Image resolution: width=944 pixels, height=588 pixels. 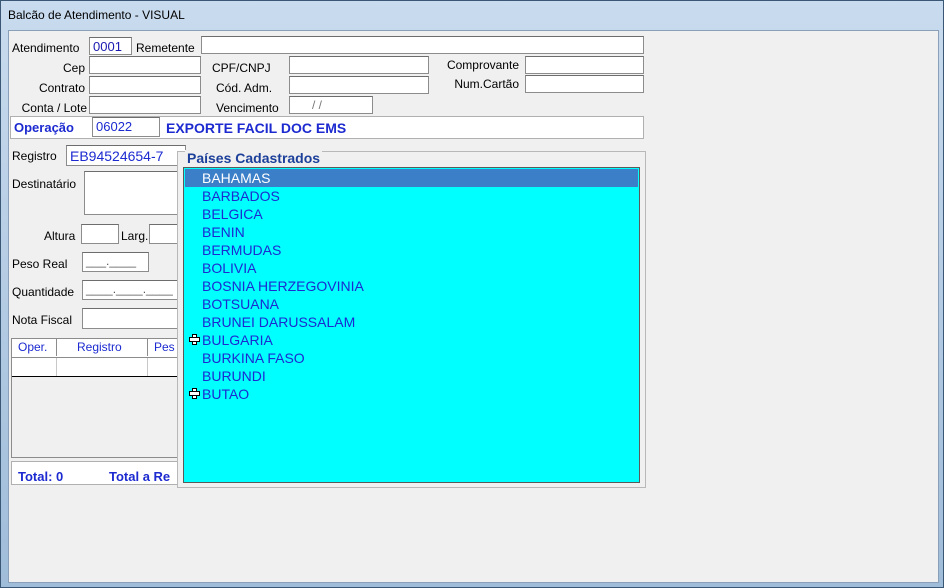 What do you see at coordinates (244, 88) in the screenshot?
I see `cod-adm-label: Cód. Adm.` at bounding box center [244, 88].